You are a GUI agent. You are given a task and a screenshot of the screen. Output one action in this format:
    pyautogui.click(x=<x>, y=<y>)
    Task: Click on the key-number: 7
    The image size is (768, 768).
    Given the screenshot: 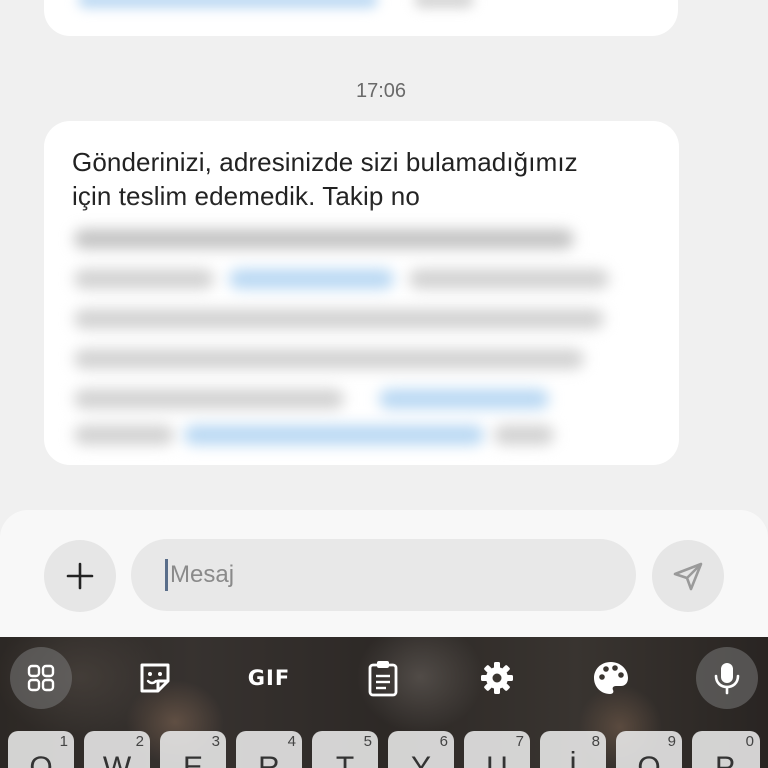 What is the action you would take?
    pyautogui.click(x=519, y=741)
    